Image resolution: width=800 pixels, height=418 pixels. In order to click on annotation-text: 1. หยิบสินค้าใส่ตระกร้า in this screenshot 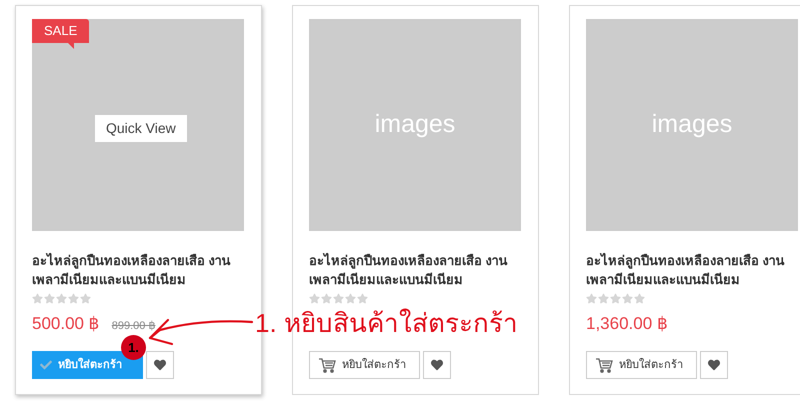, I will do `click(386, 323)`.